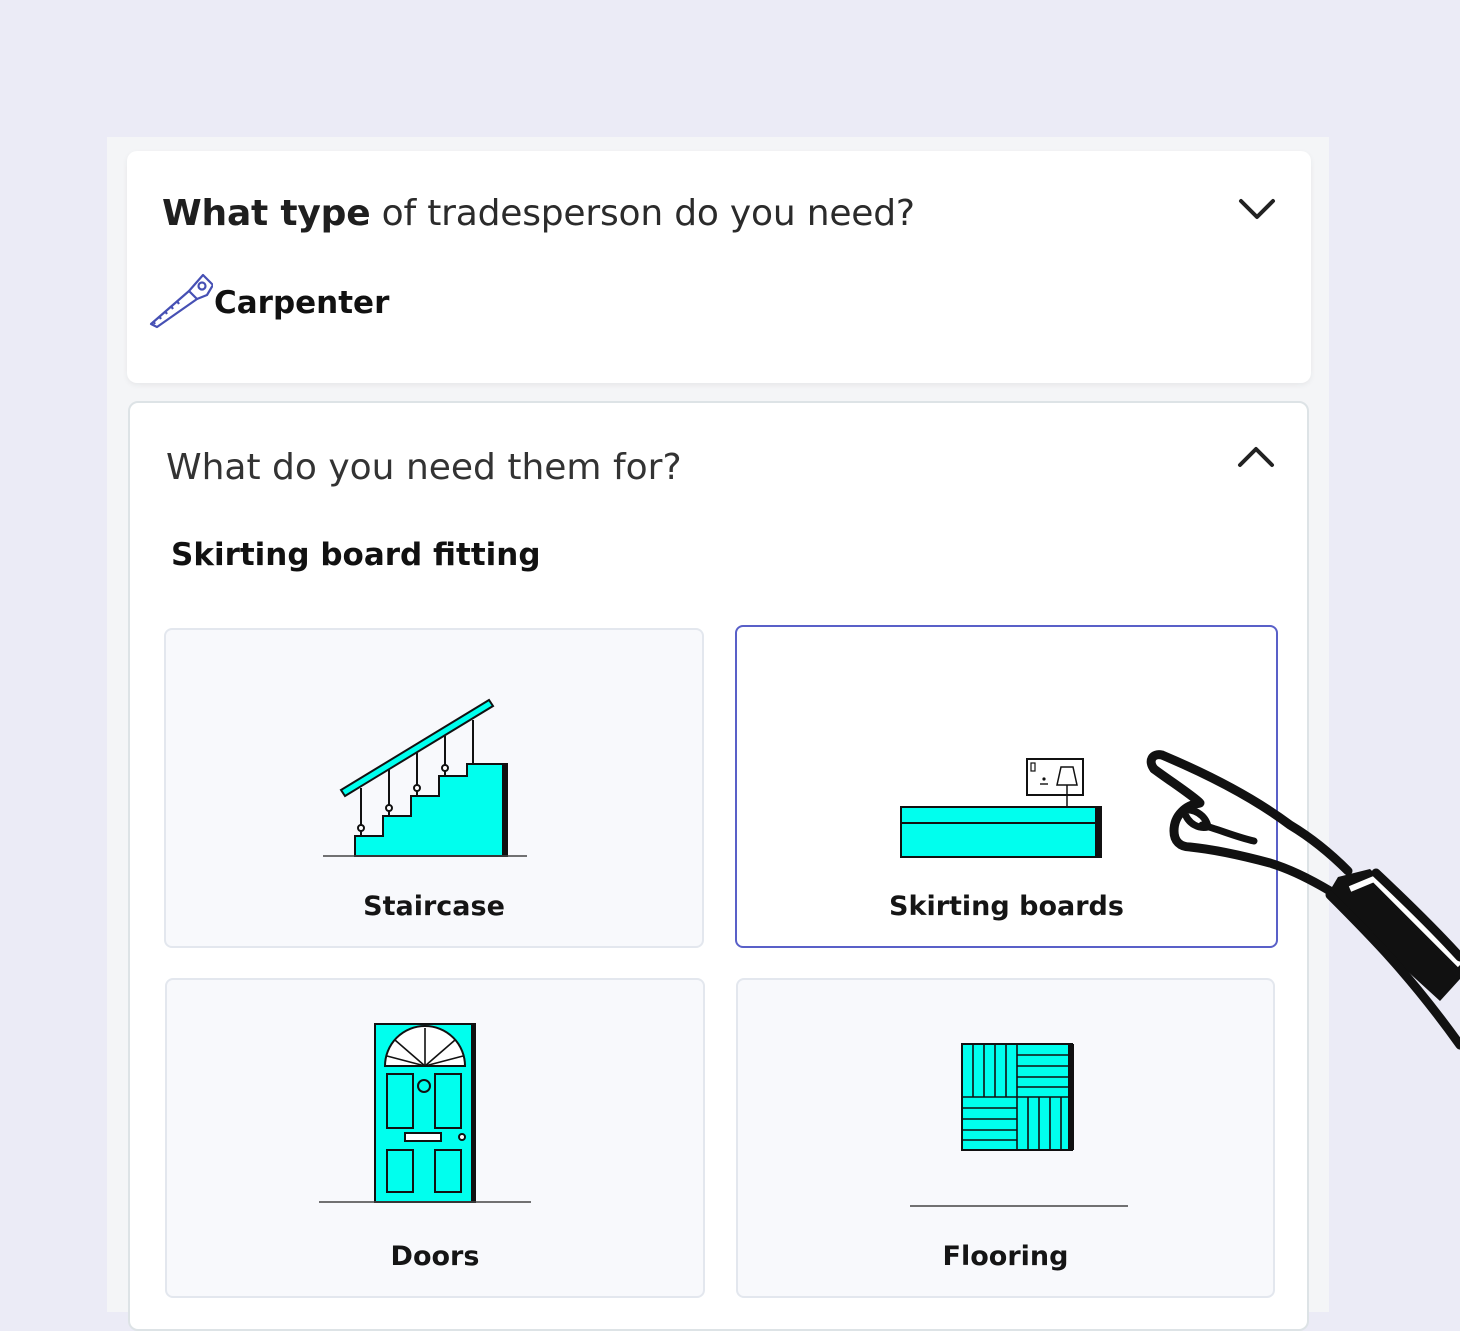 The height and width of the screenshot is (1331, 1460). What do you see at coordinates (266, 213) in the screenshot?
I see `question-title-bold: What type` at bounding box center [266, 213].